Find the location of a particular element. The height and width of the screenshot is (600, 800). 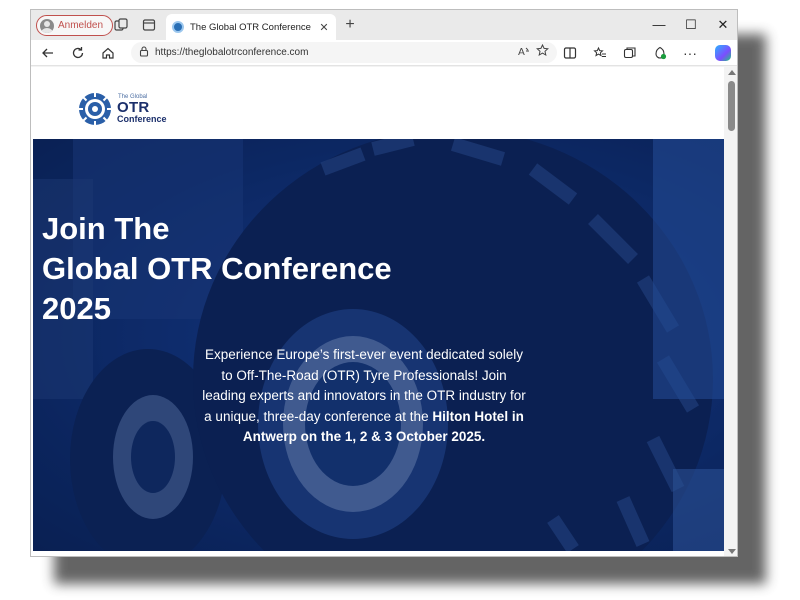

new-tab-button: + is located at coordinates (350, 25).